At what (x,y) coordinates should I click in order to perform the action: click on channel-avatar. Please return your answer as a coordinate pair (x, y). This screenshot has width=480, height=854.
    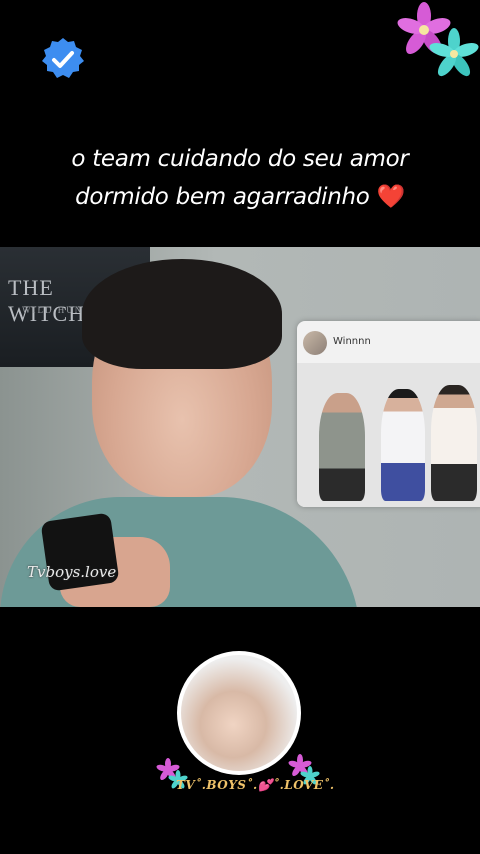
    Looking at the image, I should click on (239, 713).